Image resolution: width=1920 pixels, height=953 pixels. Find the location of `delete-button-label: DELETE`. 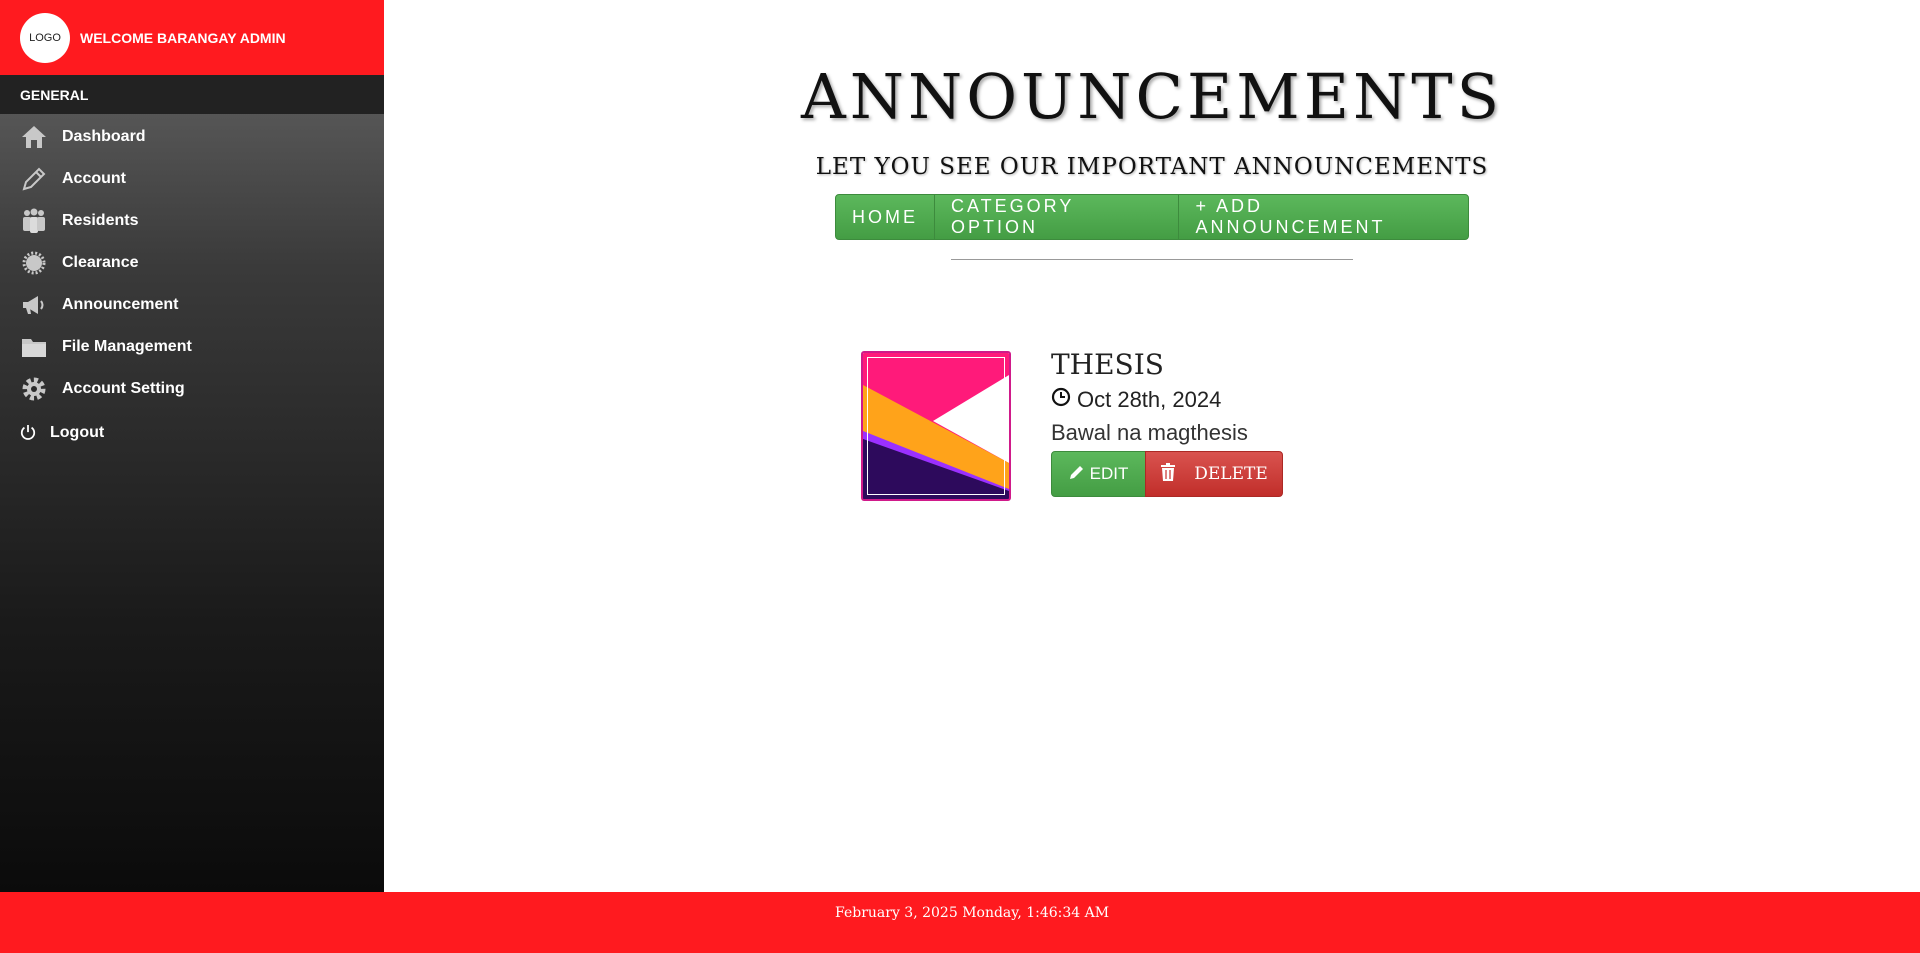

delete-button-label: DELETE is located at coordinates (1231, 474).